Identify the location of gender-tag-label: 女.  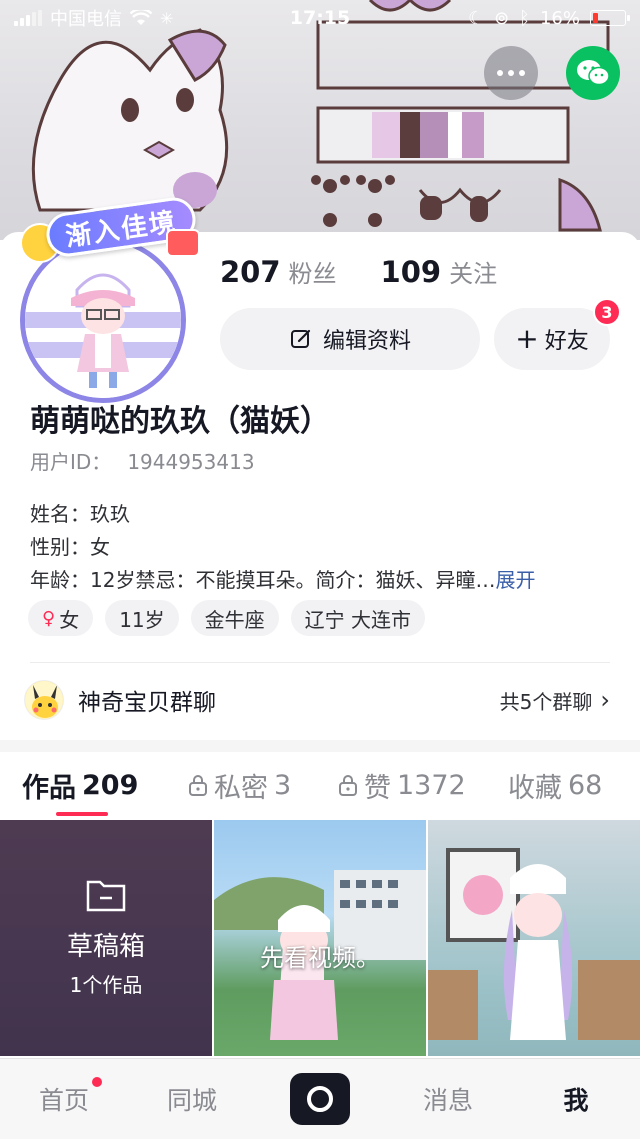
(69, 619).